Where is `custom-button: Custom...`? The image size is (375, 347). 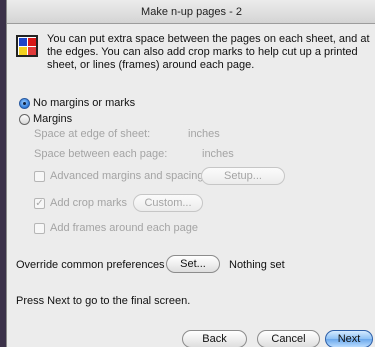
custom-button: Custom... is located at coordinates (168, 203).